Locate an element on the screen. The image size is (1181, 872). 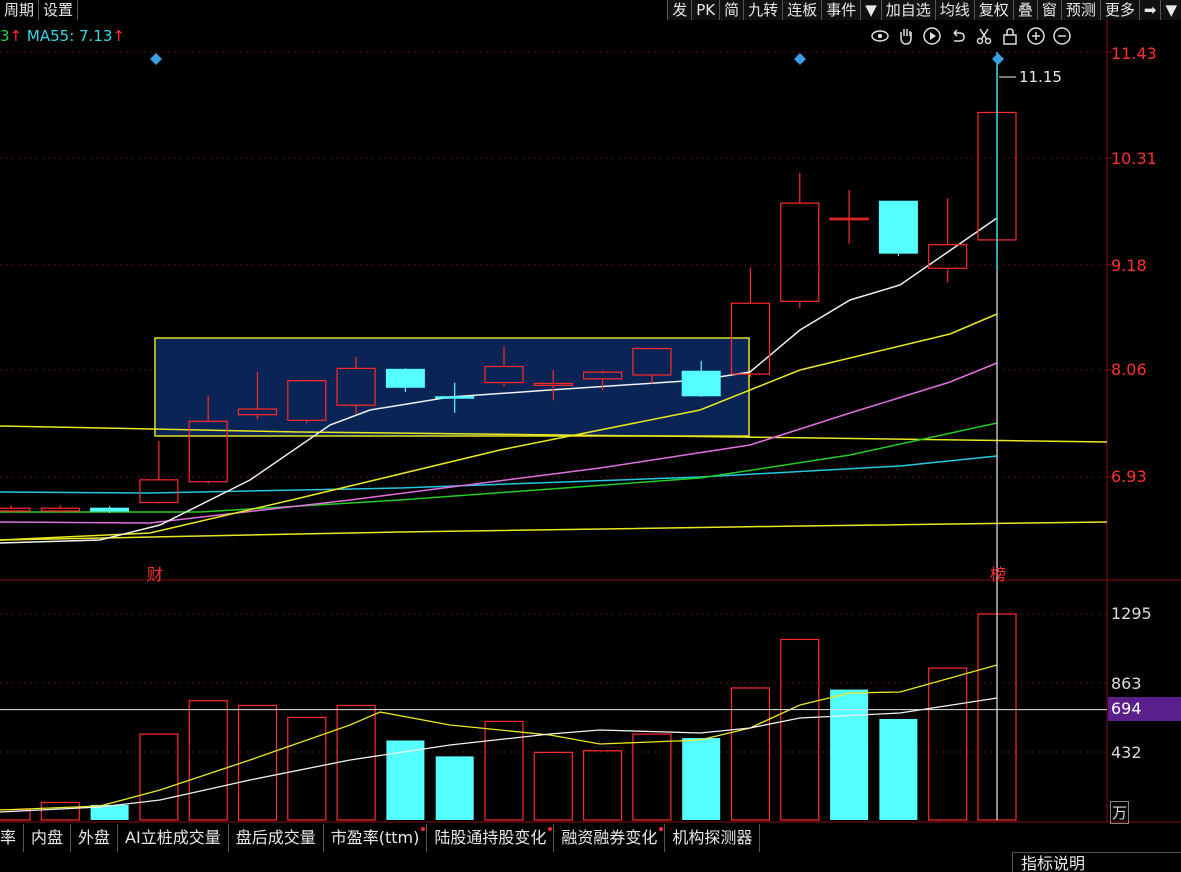
tab-after-hours-volume: 盘后成交量 is located at coordinates (276, 838).